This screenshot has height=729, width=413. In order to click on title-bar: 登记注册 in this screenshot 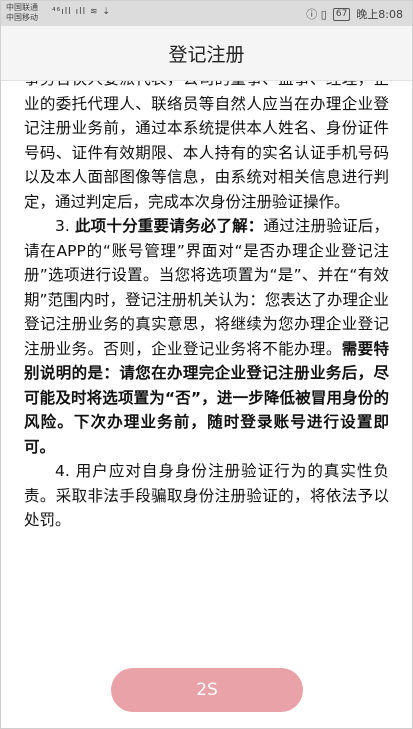, I will do `click(206, 53)`.